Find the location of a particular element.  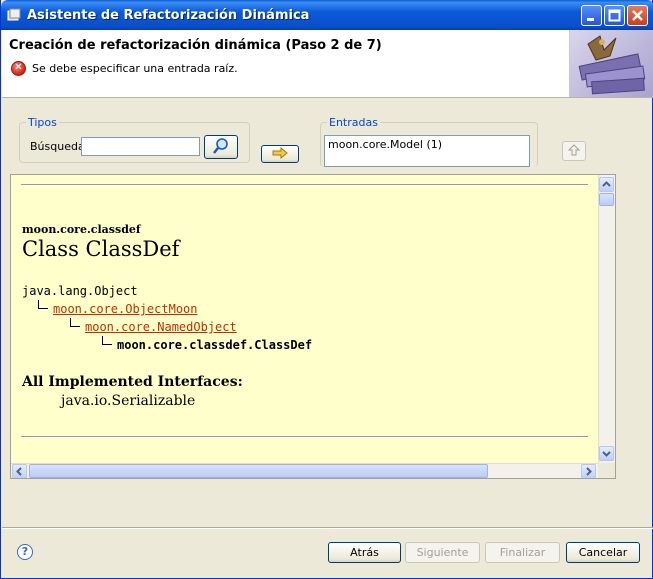

search-input is located at coordinates (140, 146).